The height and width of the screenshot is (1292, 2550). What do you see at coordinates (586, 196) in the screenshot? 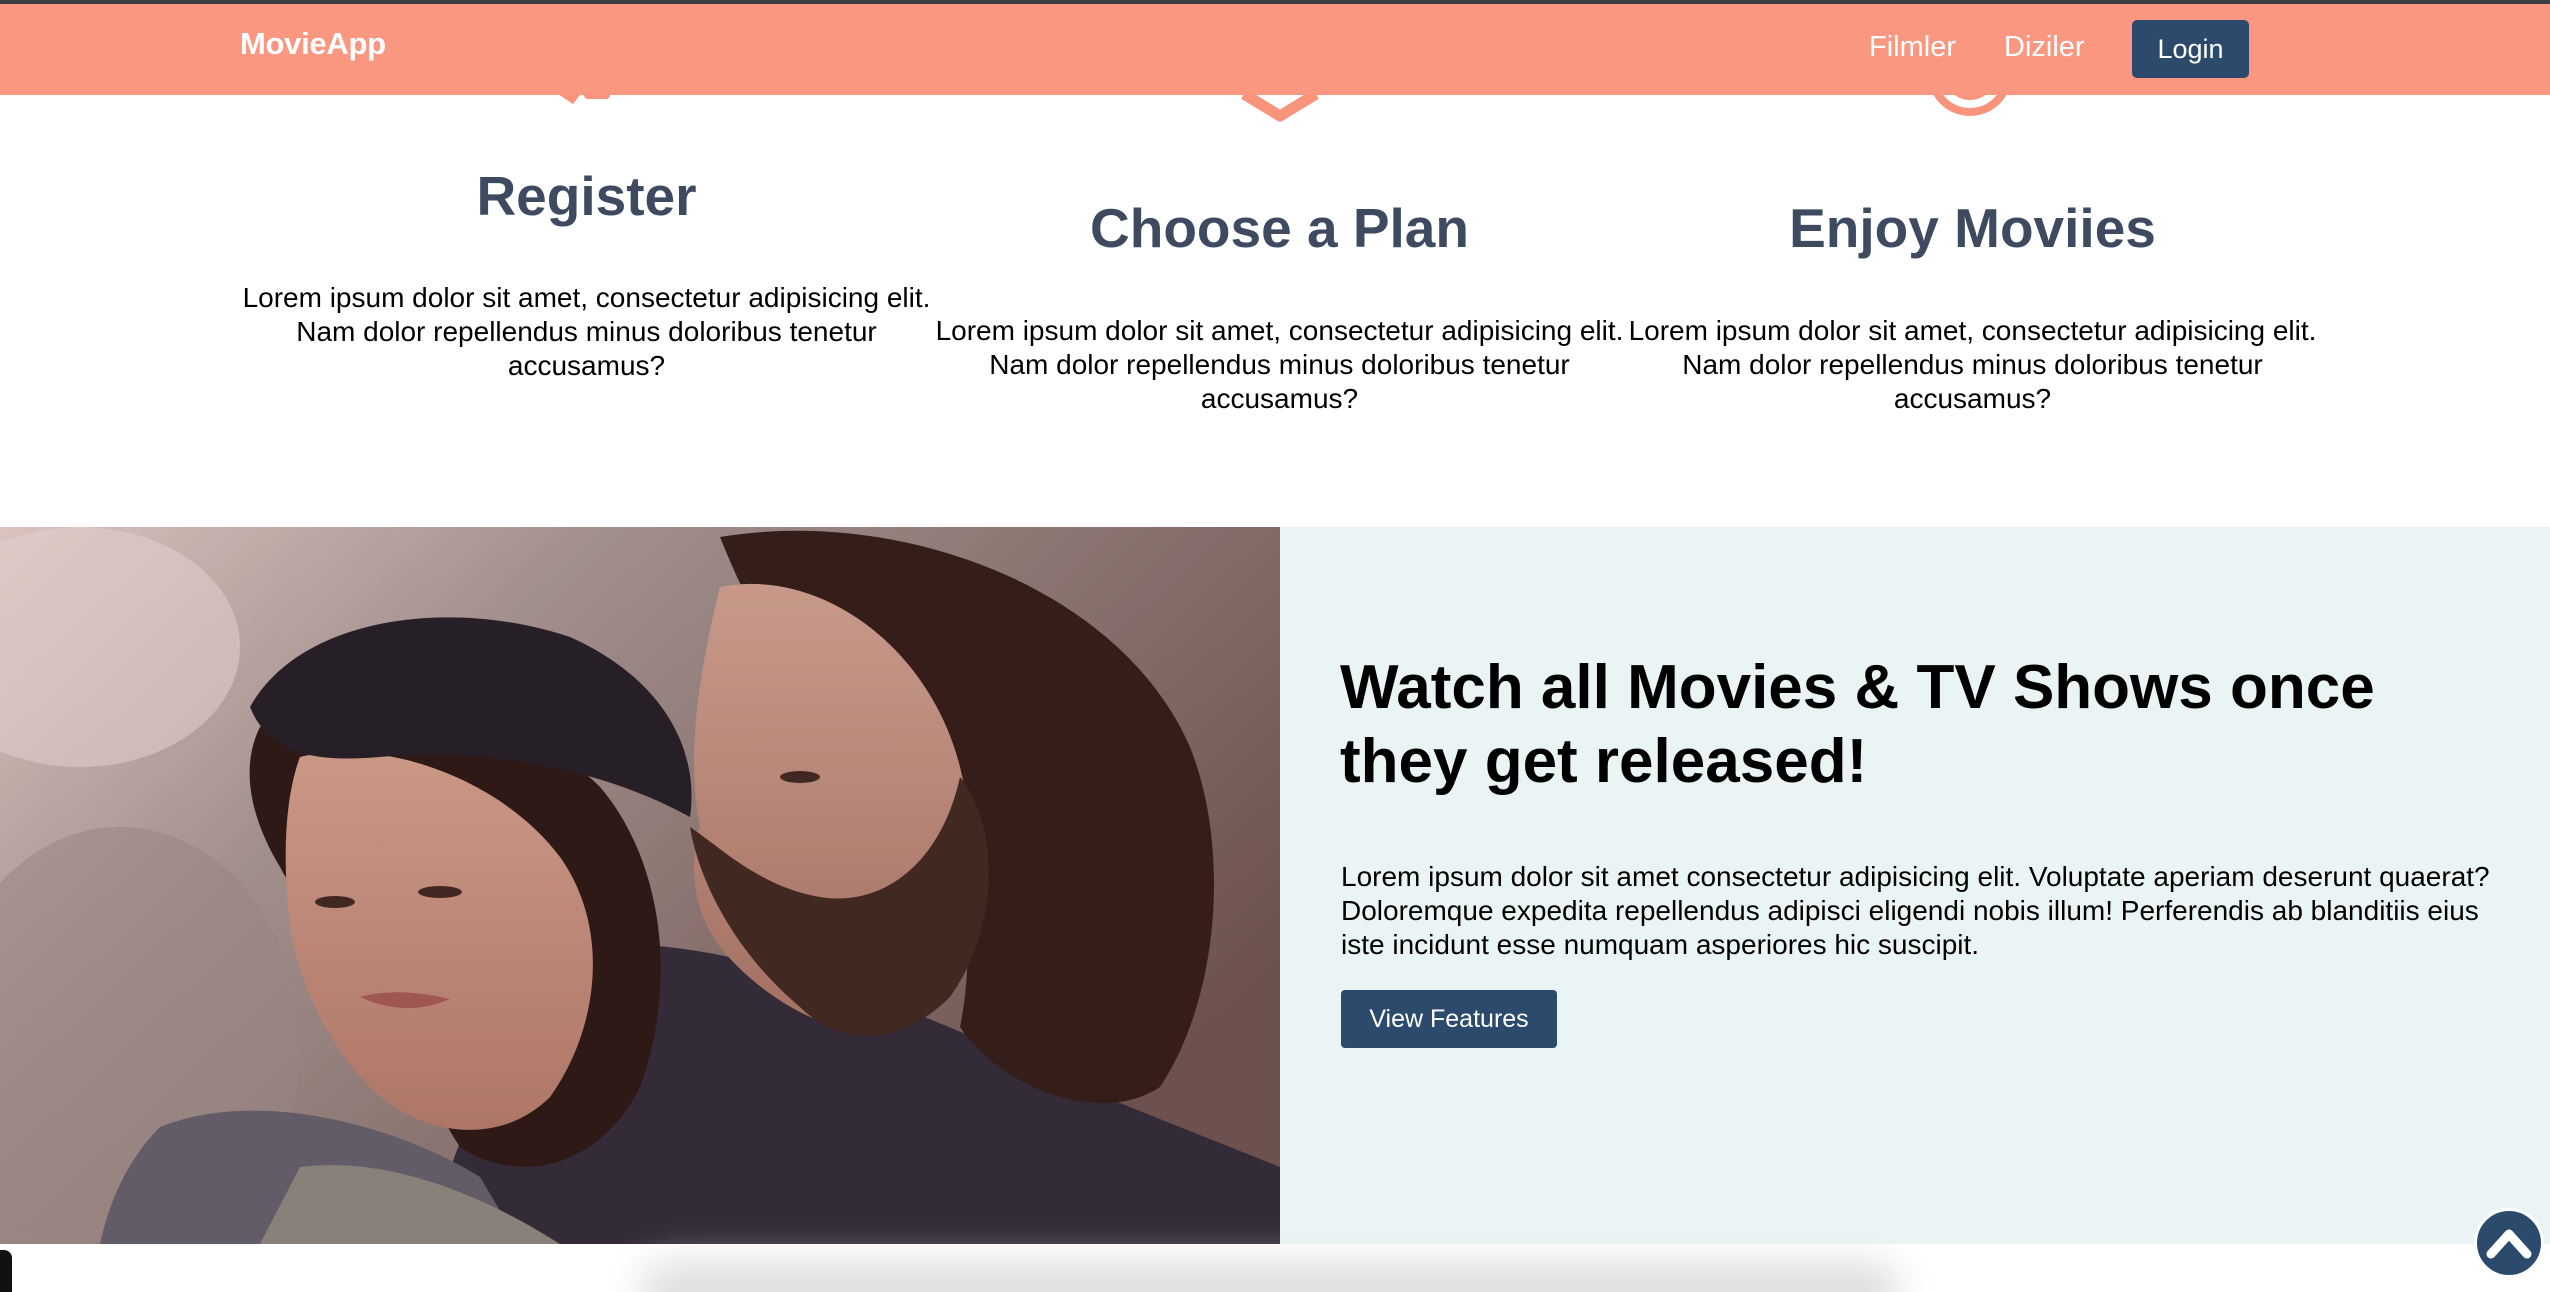
I see `step-title-register: Register` at bounding box center [586, 196].